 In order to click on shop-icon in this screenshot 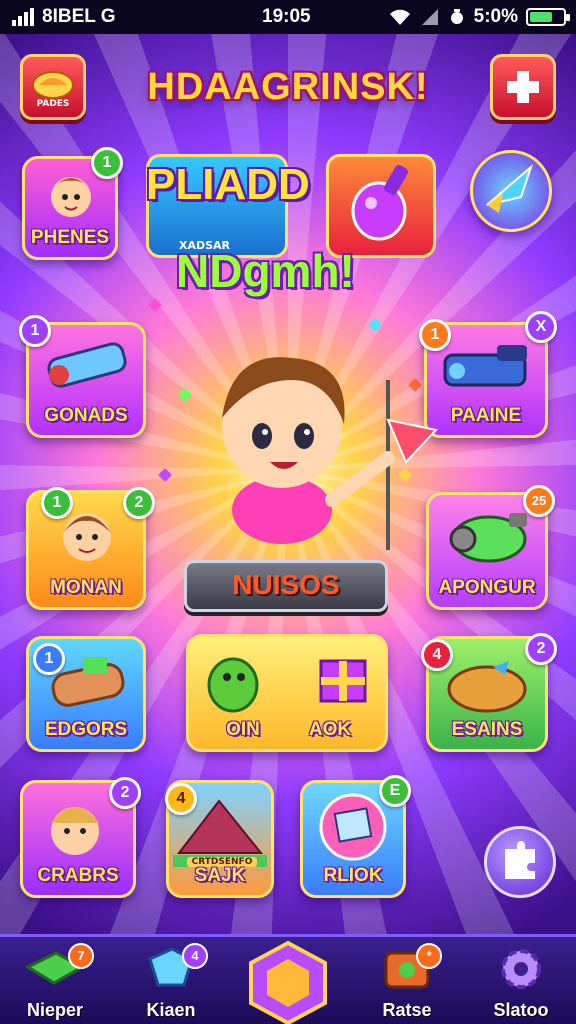, I will do `click(53, 85)`.